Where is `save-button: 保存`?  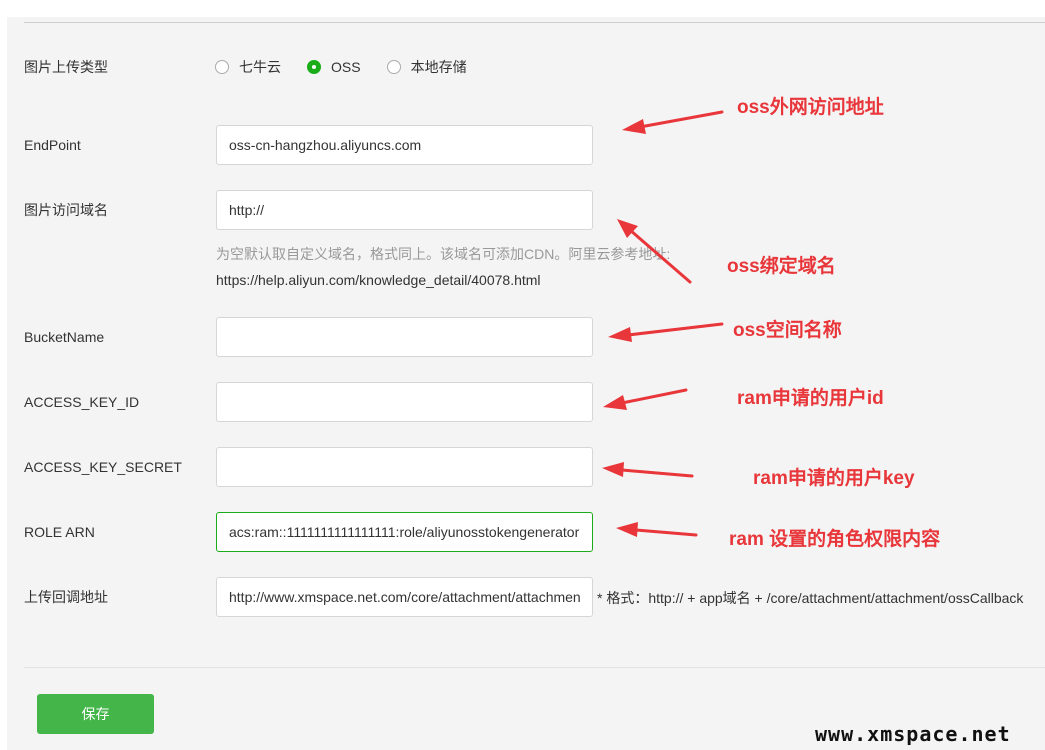
save-button: 保存 is located at coordinates (95, 714).